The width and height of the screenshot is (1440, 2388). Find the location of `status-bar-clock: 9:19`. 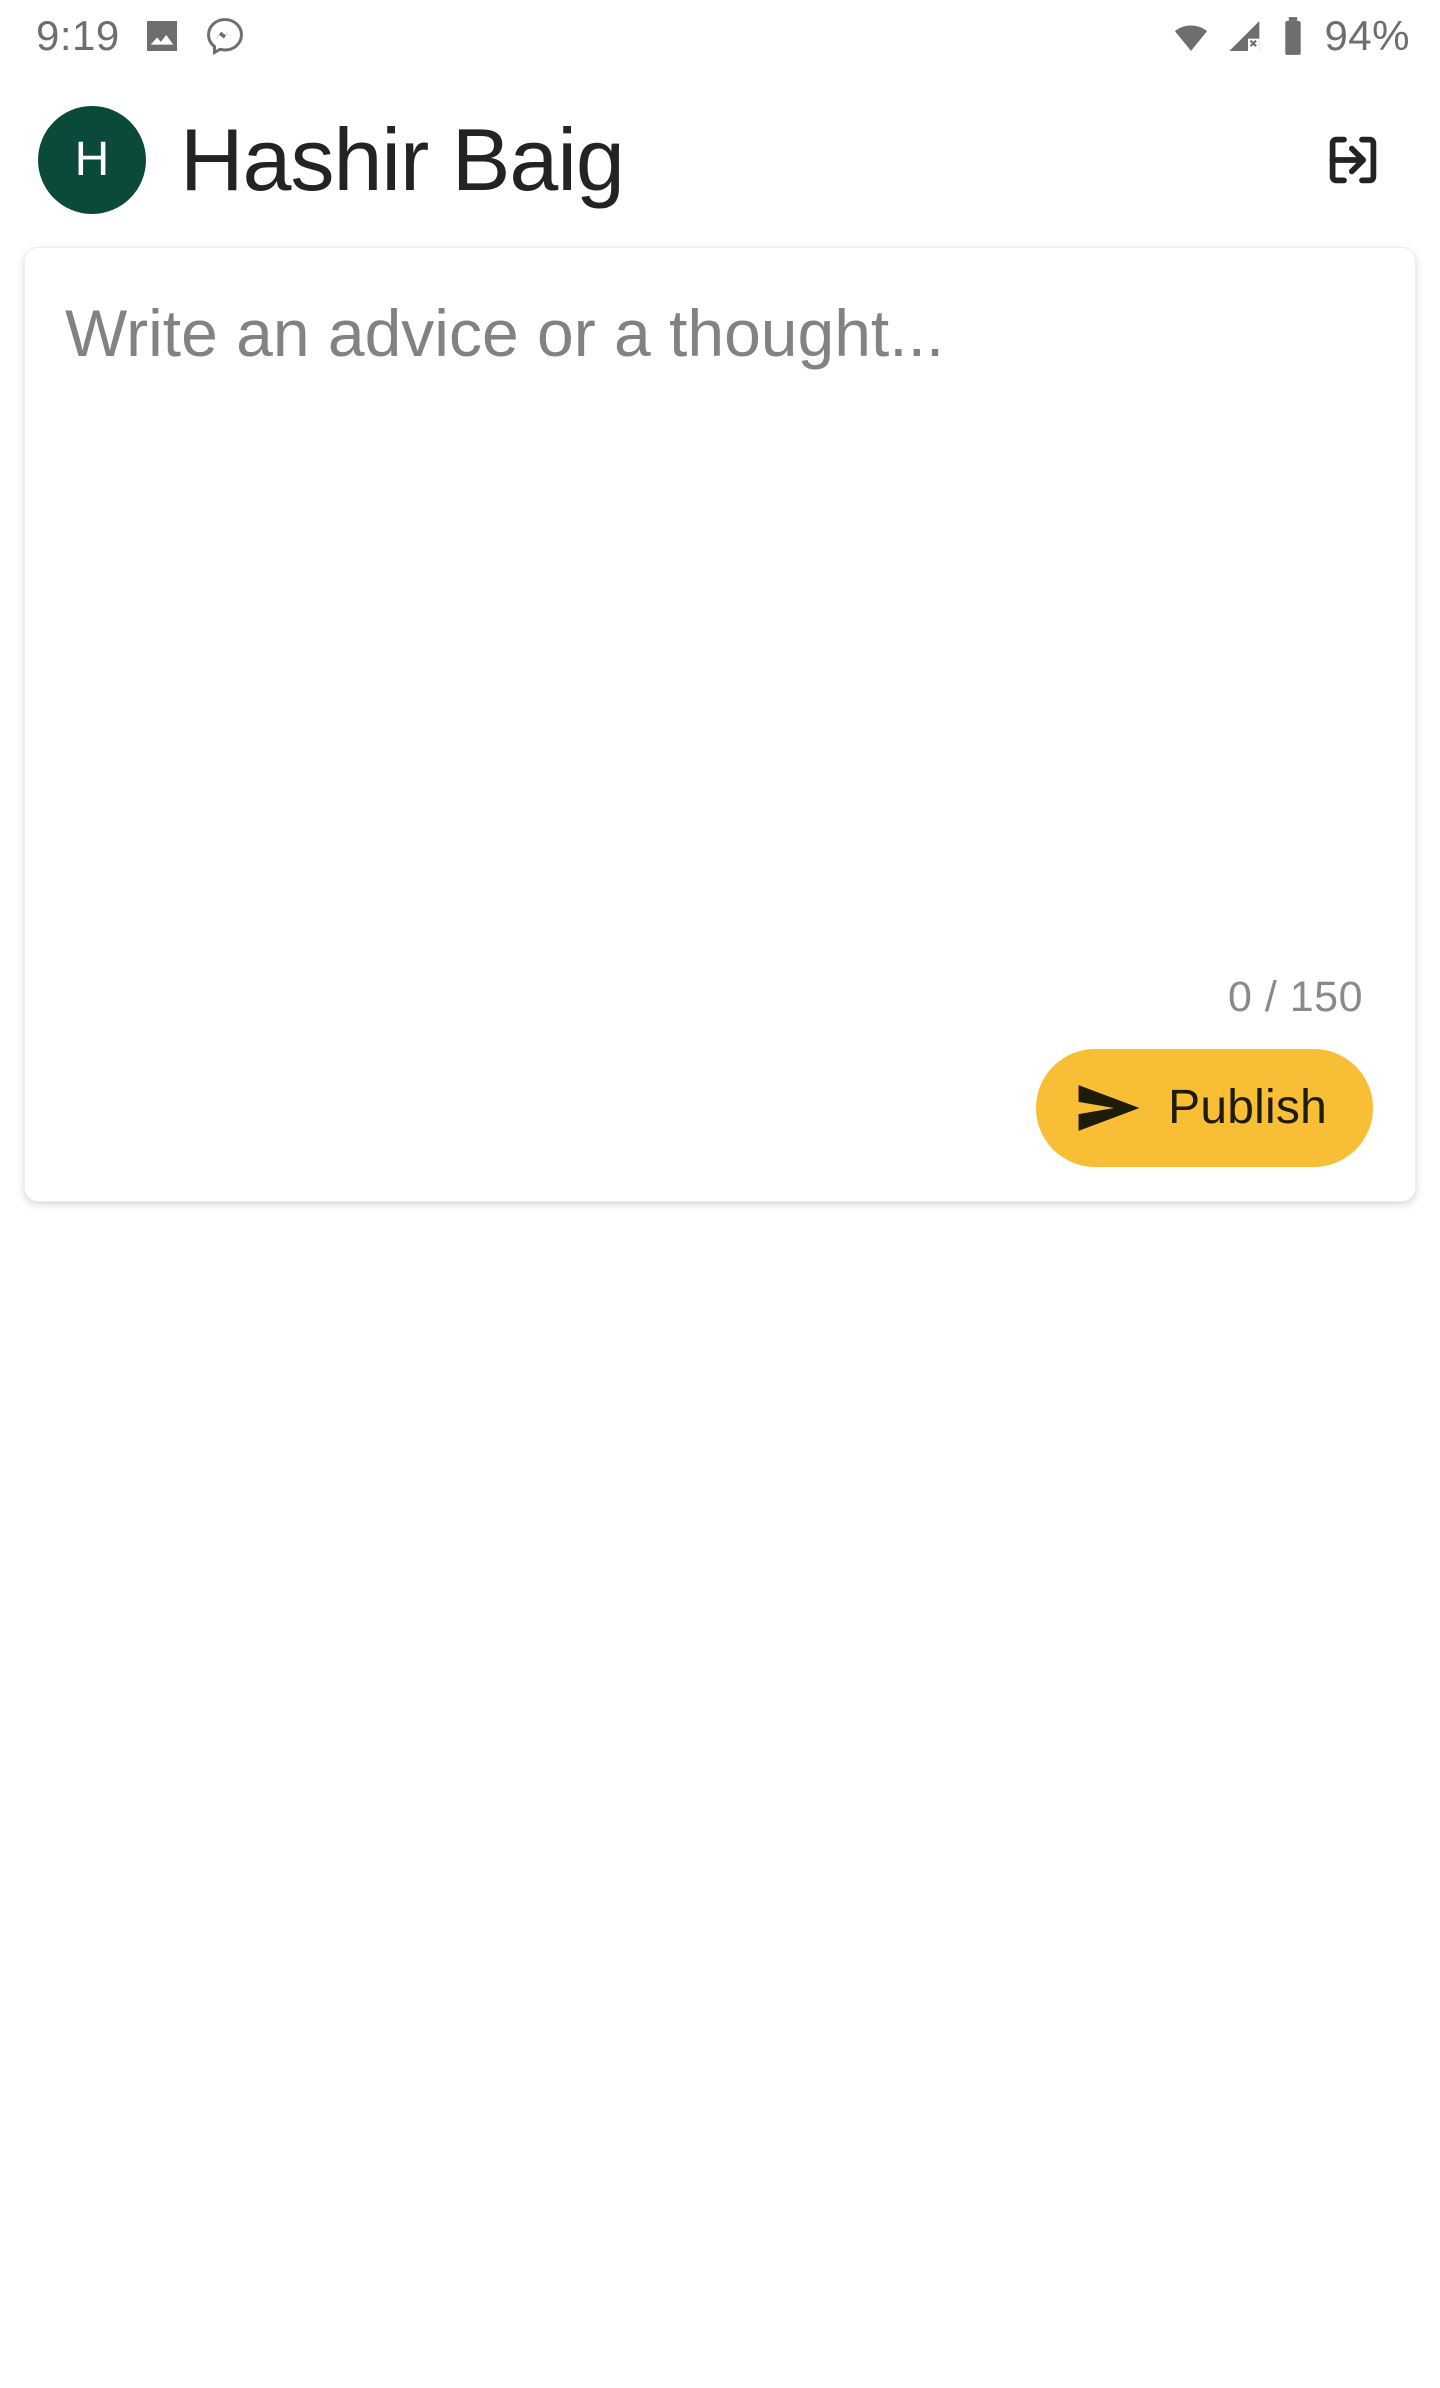

status-bar-clock: 9:19 is located at coordinates (78, 35).